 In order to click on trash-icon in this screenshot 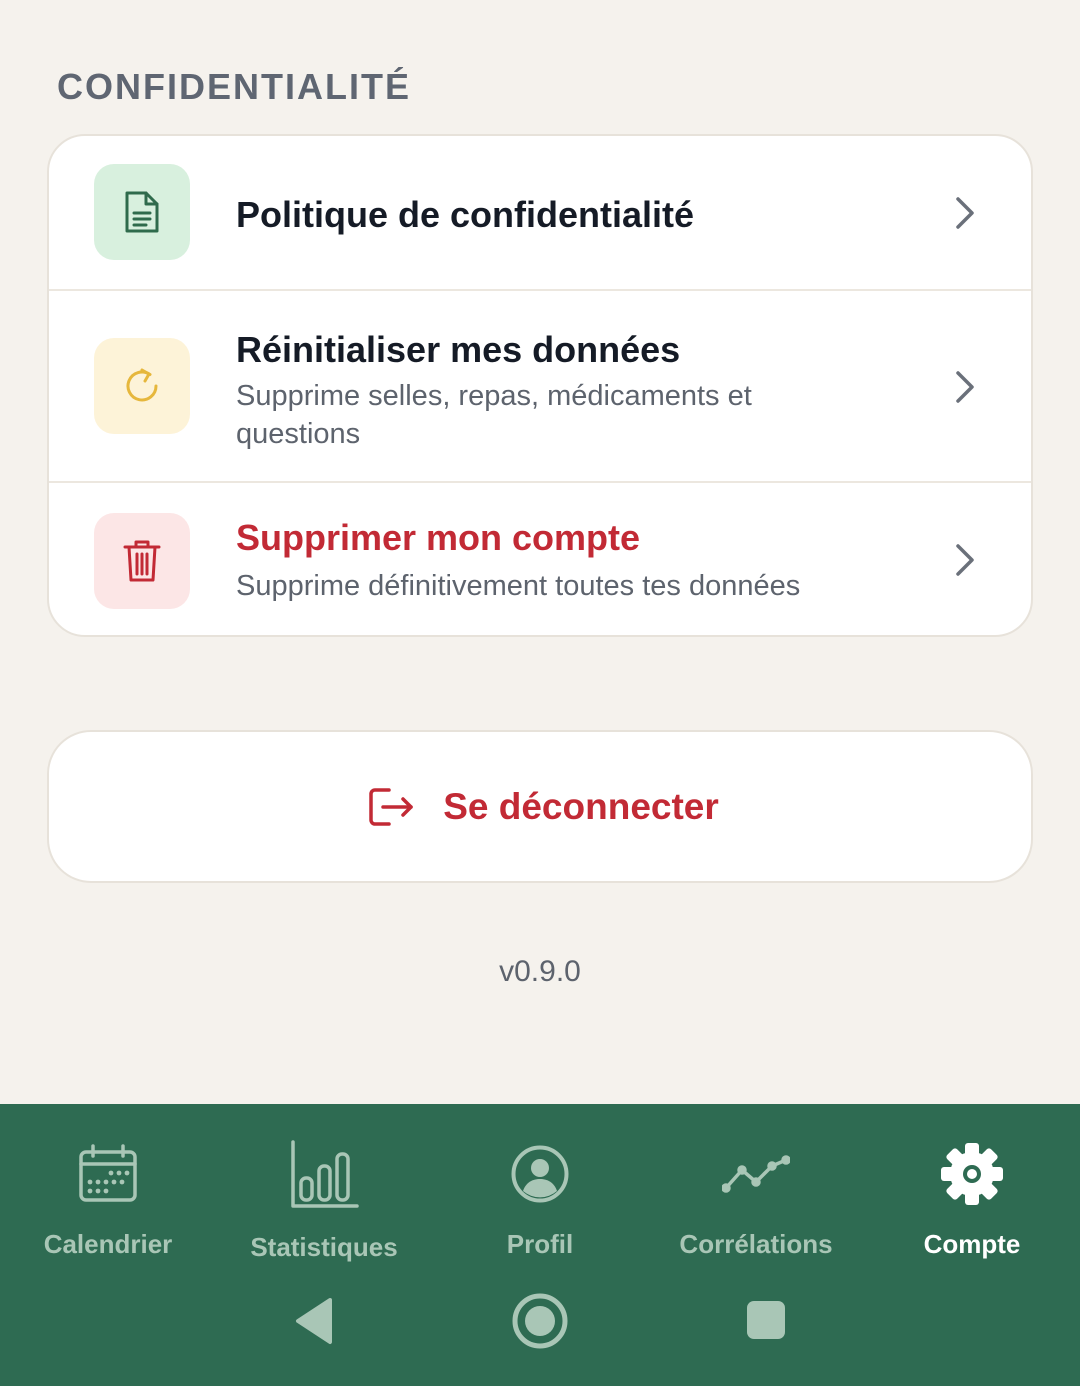, I will do `click(142, 561)`.